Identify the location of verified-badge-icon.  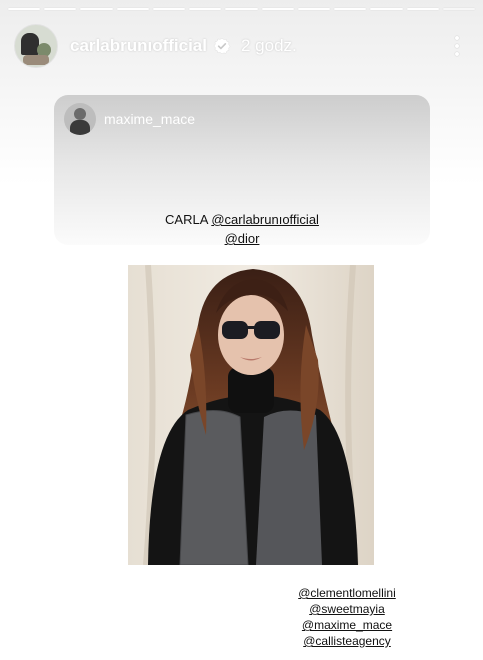
(222, 46).